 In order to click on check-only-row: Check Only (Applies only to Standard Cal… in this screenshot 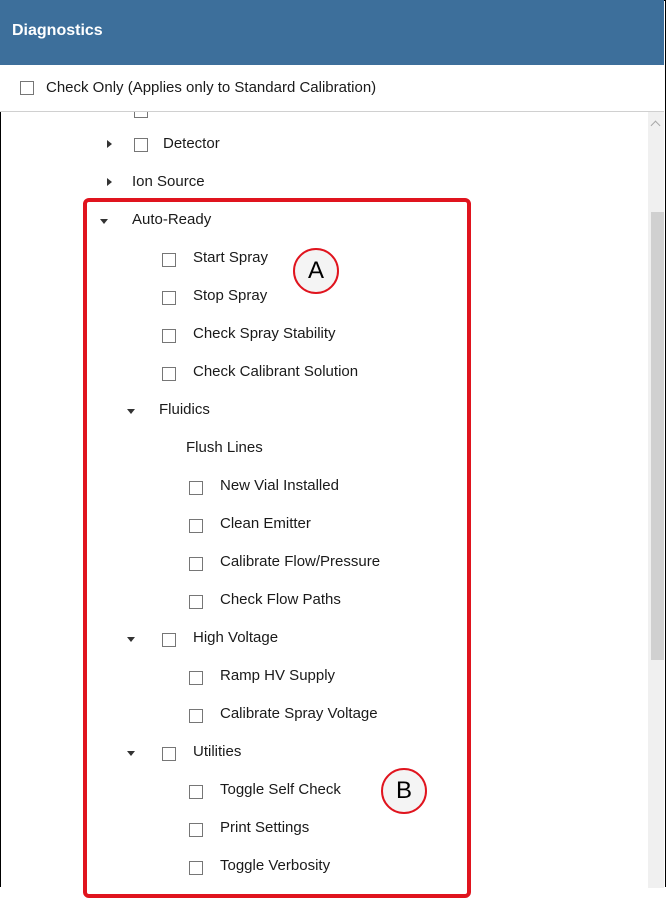, I will do `click(332, 88)`.